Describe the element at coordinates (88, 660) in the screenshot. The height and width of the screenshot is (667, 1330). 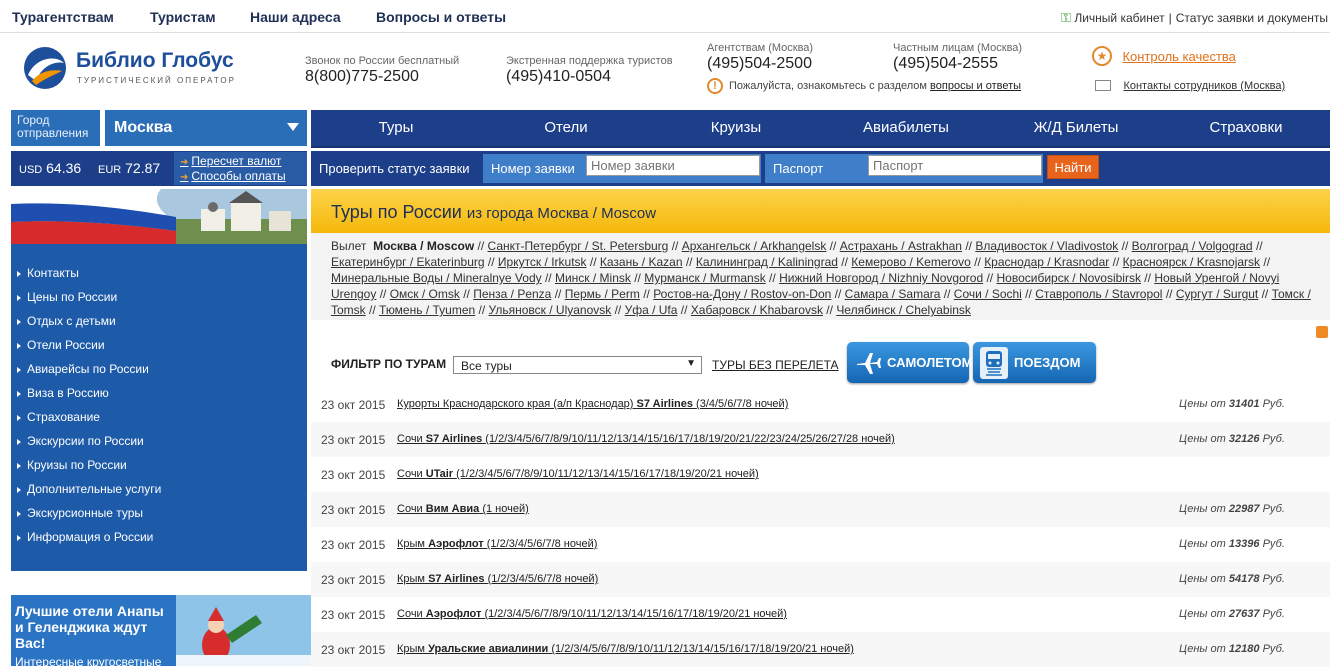
I see `promo-text-2: Интересные кругосветные` at that location.